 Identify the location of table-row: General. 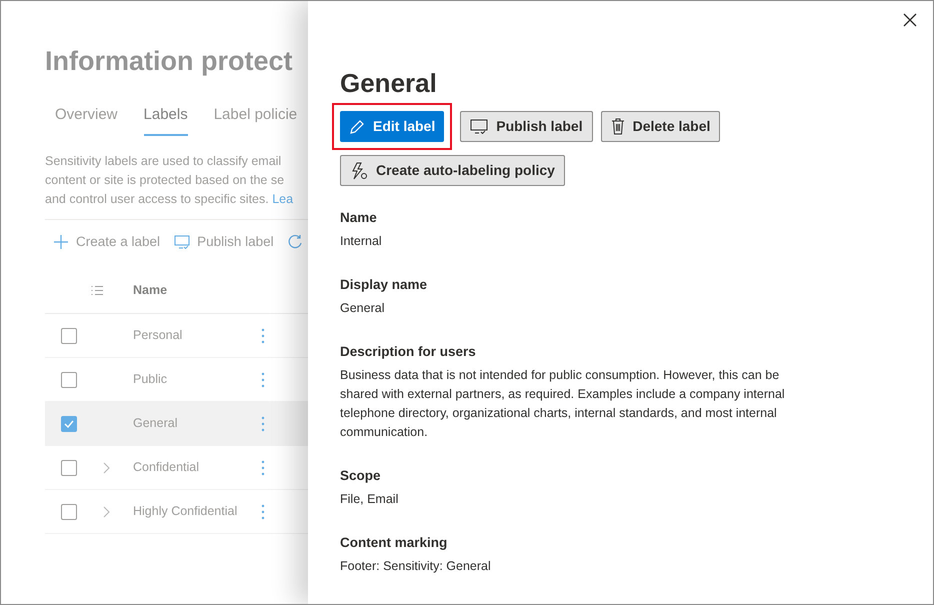
(176, 424).